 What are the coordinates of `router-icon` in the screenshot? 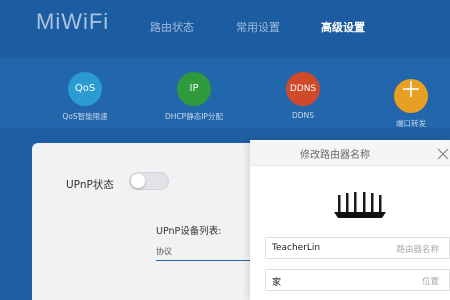 It's located at (360, 208).